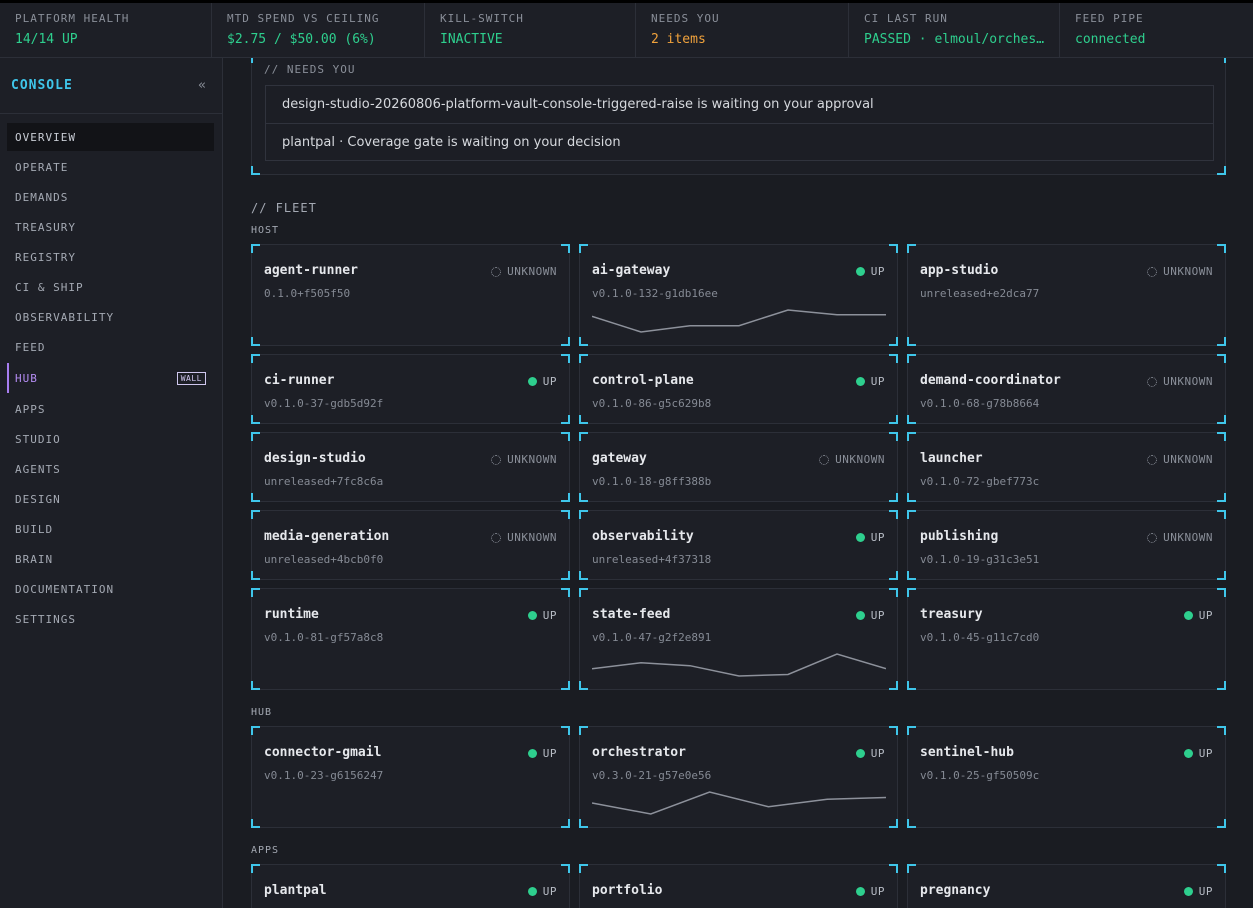 The height and width of the screenshot is (908, 1253). Describe the element at coordinates (42, 167) in the screenshot. I see `sidebar-item-label: OPERATE` at that location.